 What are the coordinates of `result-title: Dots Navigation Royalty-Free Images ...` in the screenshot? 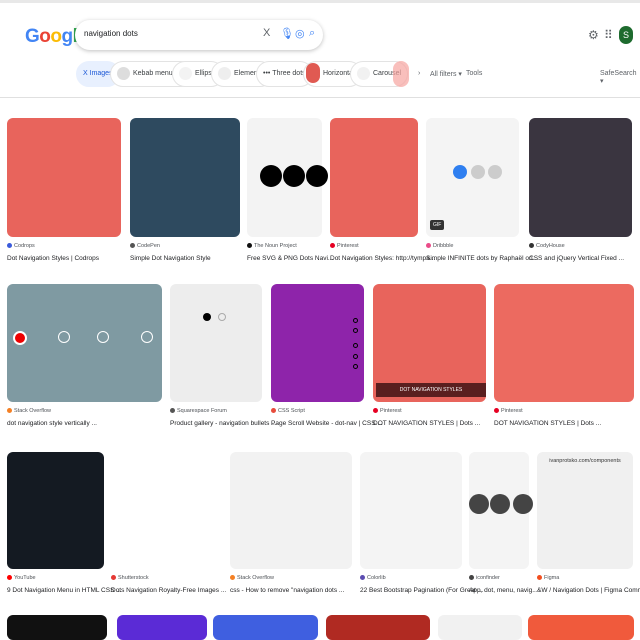 It's located at (168, 590).